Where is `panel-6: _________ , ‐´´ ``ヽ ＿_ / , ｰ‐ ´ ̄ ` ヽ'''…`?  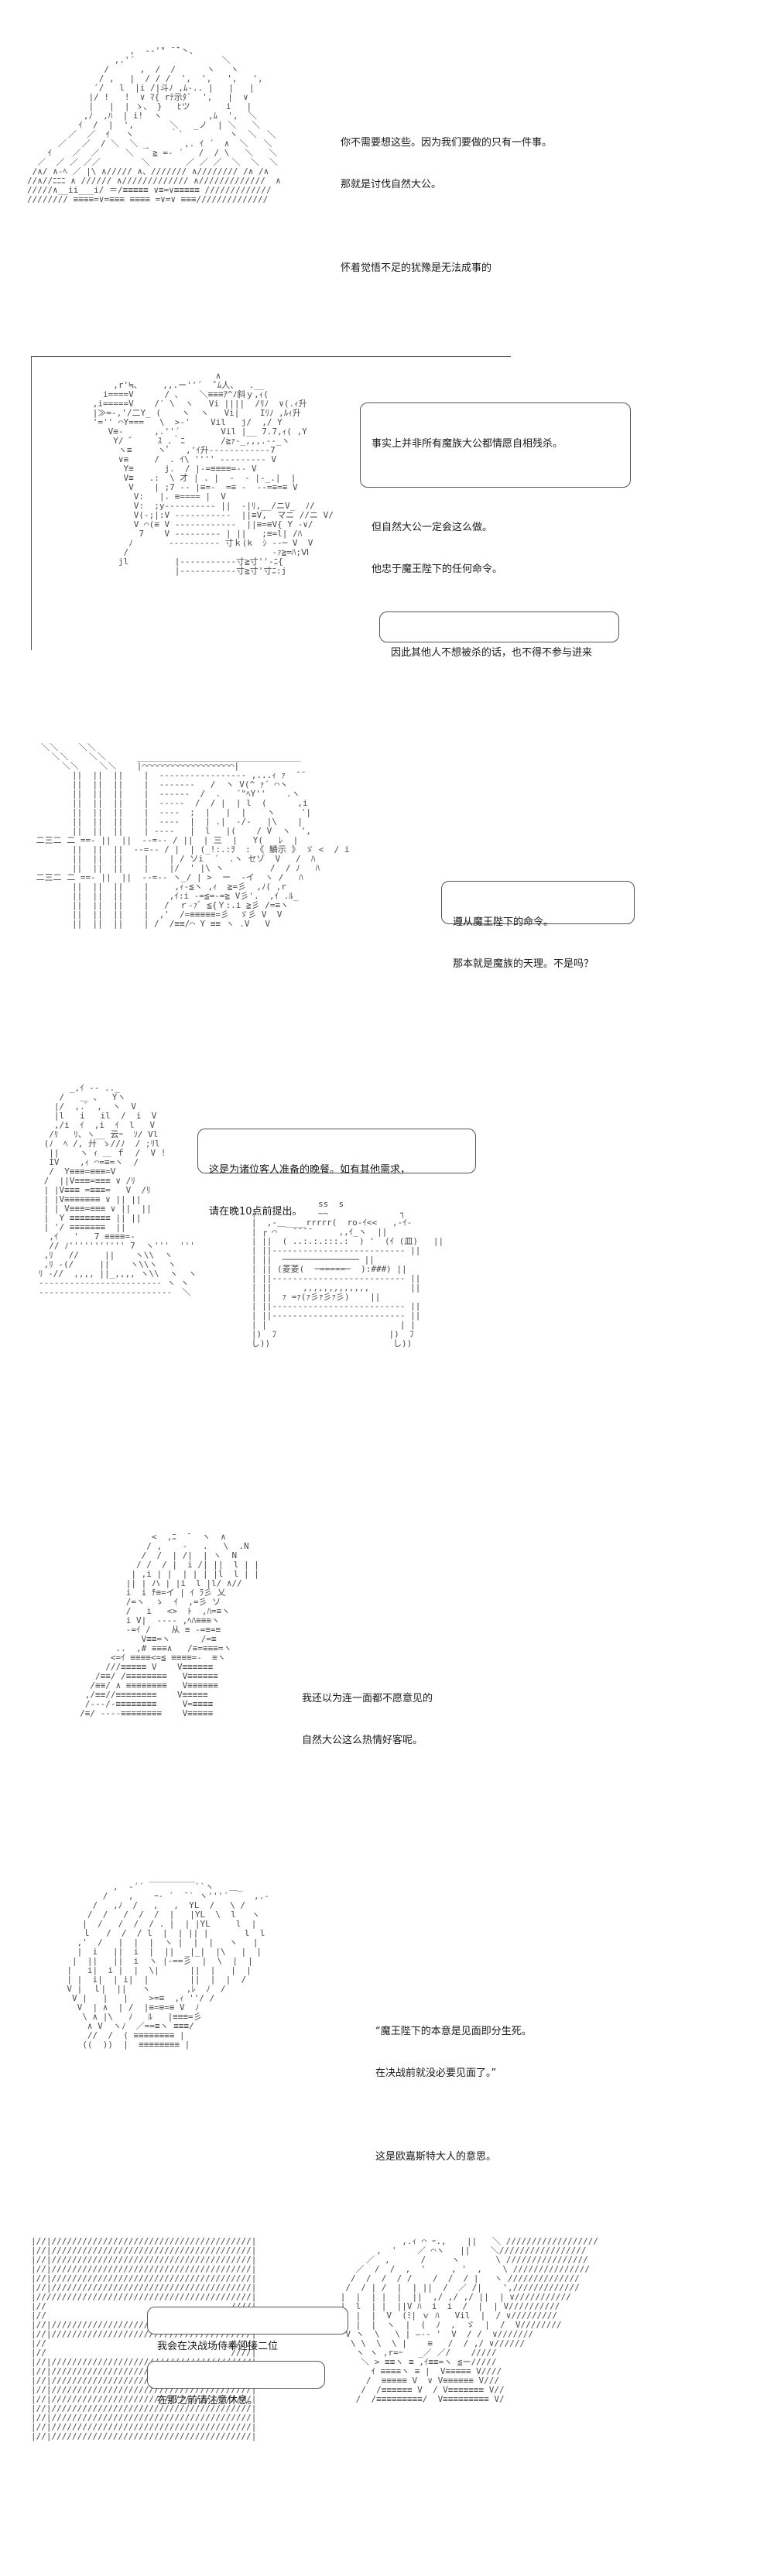
panel-6: _________ , ‐´´ ``ヽ ＿_ / , ｰ‐ ´ ̄ ` ヽ'''… is located at coordinates (387, 2036).